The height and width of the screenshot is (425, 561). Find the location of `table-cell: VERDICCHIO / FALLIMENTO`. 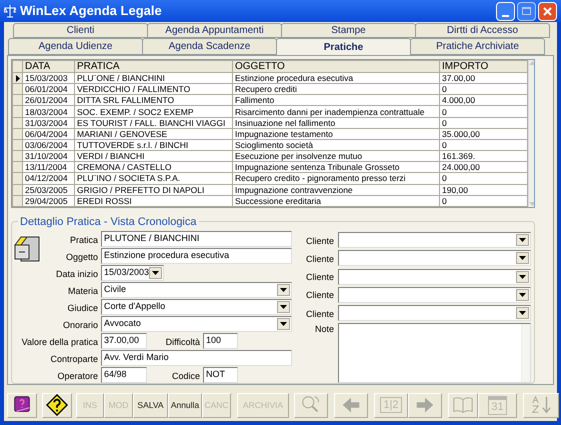

table-cell: VERDICCHIO / FALLIMENTO is located at coordinates (133, 89).